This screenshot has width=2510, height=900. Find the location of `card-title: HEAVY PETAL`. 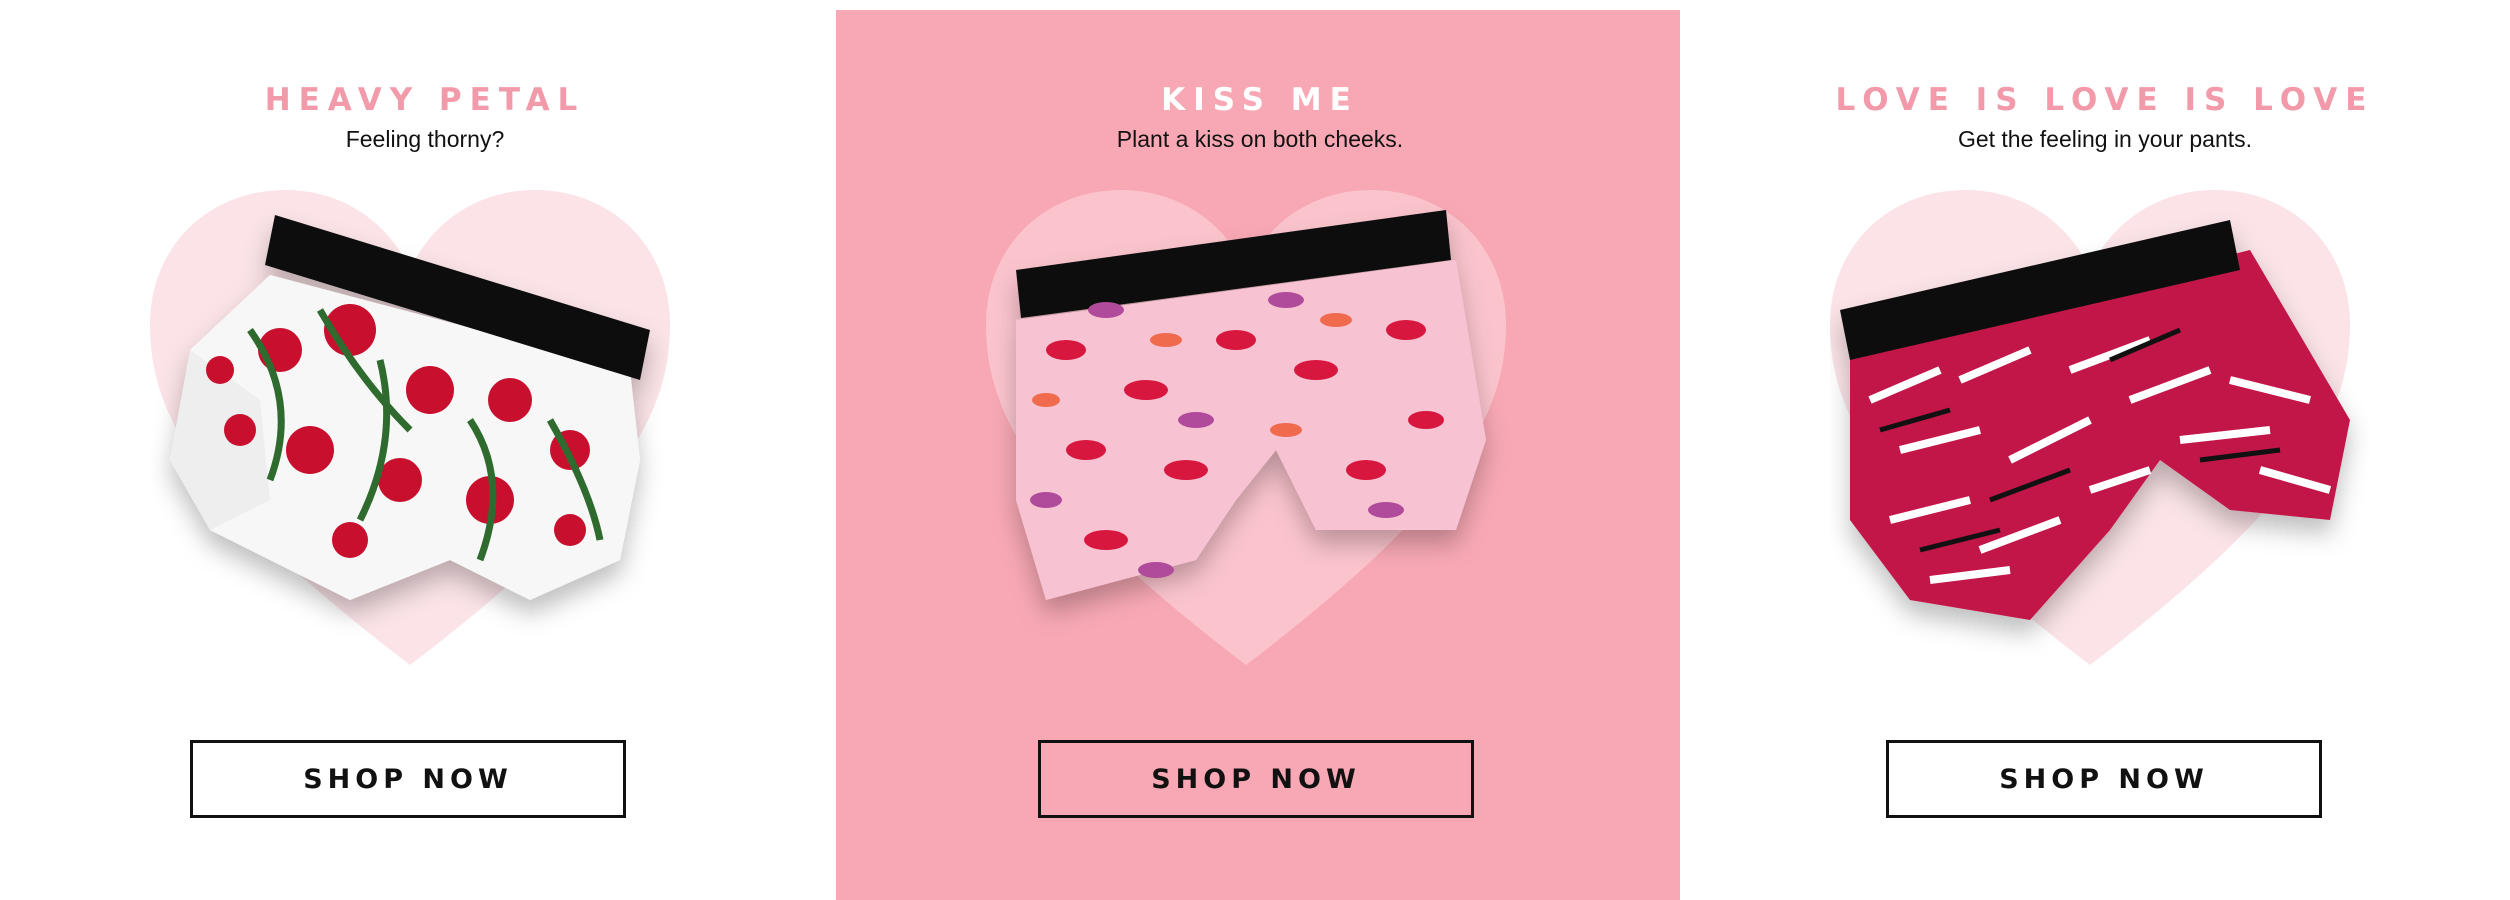

card-title: HEAVY PETAL is located at coordinates (425, 100).